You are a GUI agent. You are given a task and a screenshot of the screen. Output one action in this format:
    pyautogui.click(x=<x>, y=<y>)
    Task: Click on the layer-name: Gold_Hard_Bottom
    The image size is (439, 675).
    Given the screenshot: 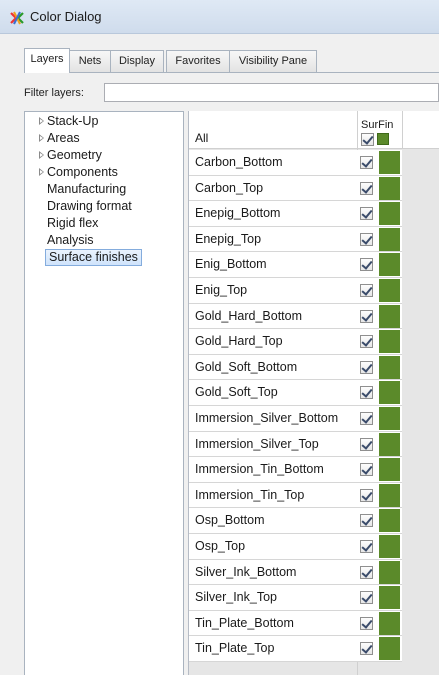 What is the action you would take?
    pyautogui.click(x=273, y=316)
    